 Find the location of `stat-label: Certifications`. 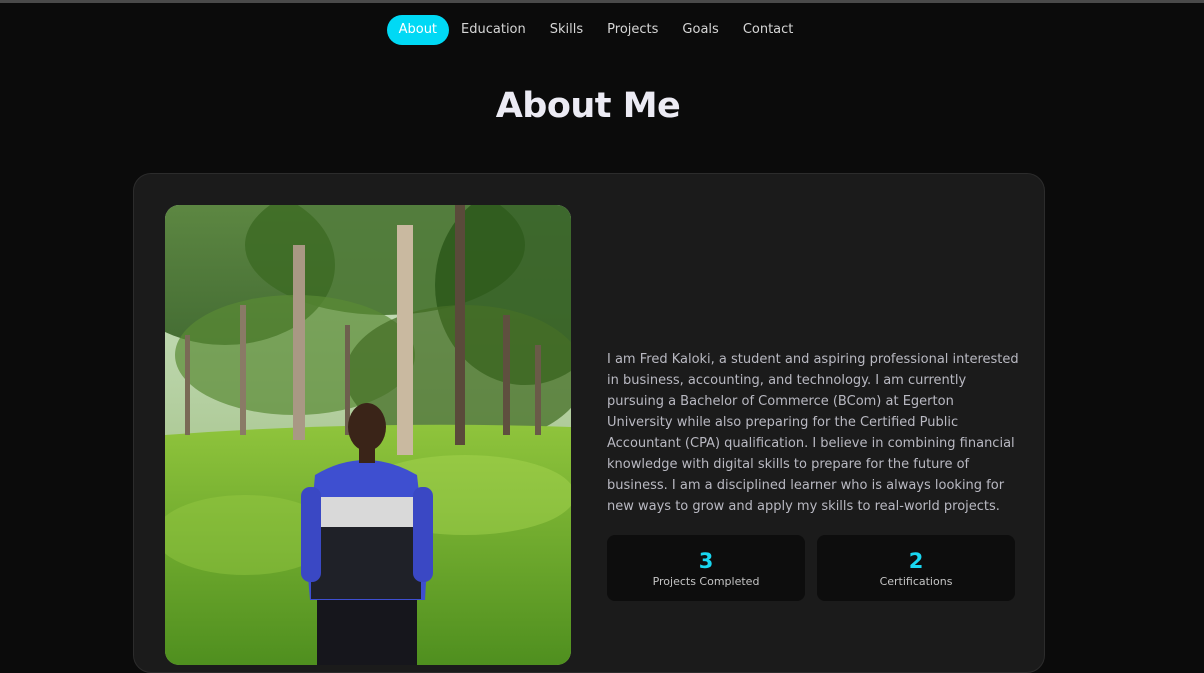

stat-label: Certifications is located at coordinates (916, 581).